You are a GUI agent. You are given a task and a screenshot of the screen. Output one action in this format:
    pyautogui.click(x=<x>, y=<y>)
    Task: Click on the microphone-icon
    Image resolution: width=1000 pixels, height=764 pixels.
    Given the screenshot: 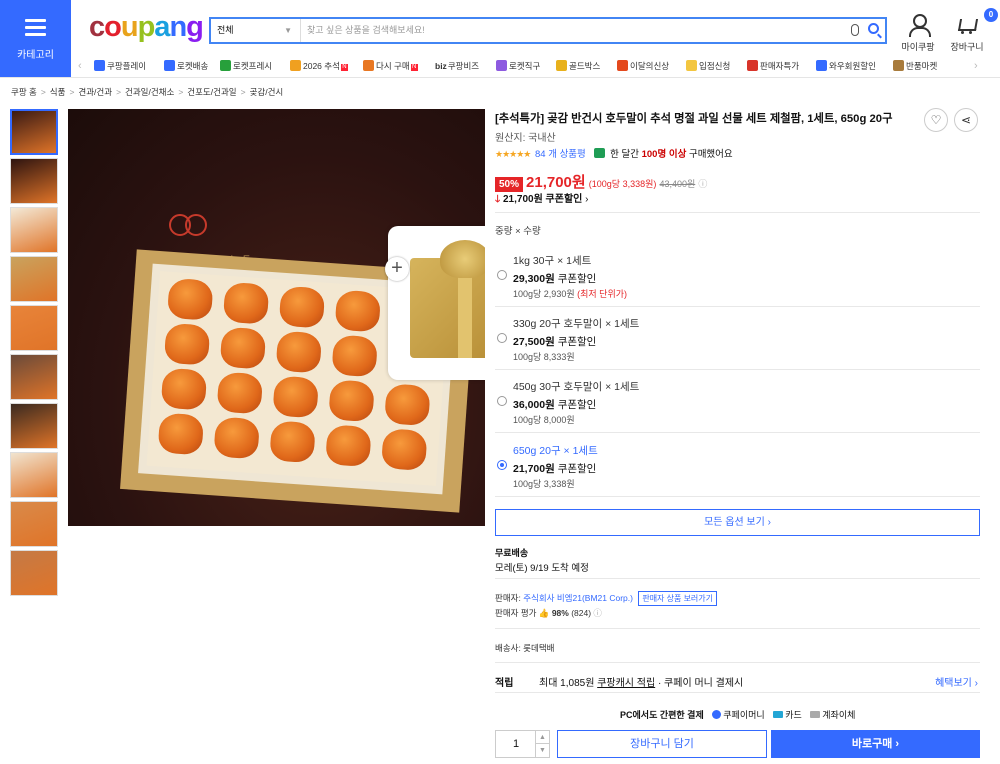 What is the action you would take?
    pyautogui.click(x=855, y=30)
    